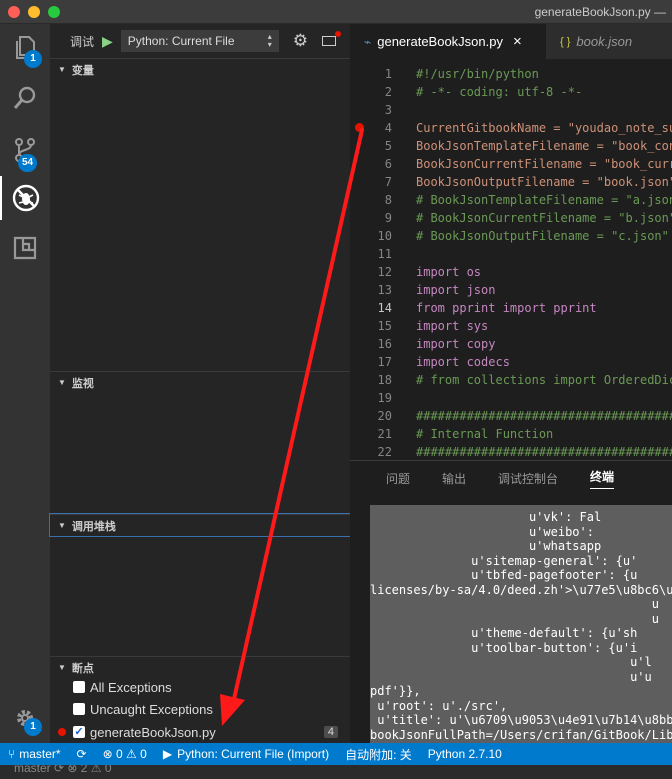  Describe the element at coordinates (388, 200) in the screenshot. I see `line-number: 8` at that location.